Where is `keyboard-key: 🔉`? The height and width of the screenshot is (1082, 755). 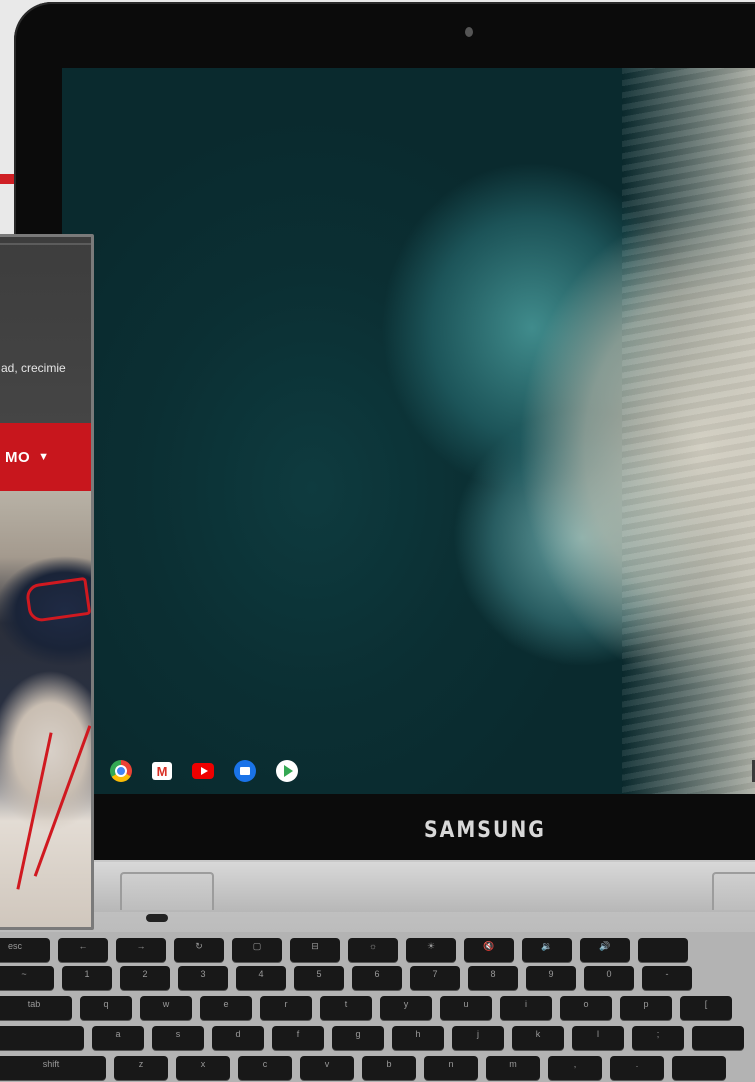
keyboard-key: 🔉 is located at coordinates (547, 950).